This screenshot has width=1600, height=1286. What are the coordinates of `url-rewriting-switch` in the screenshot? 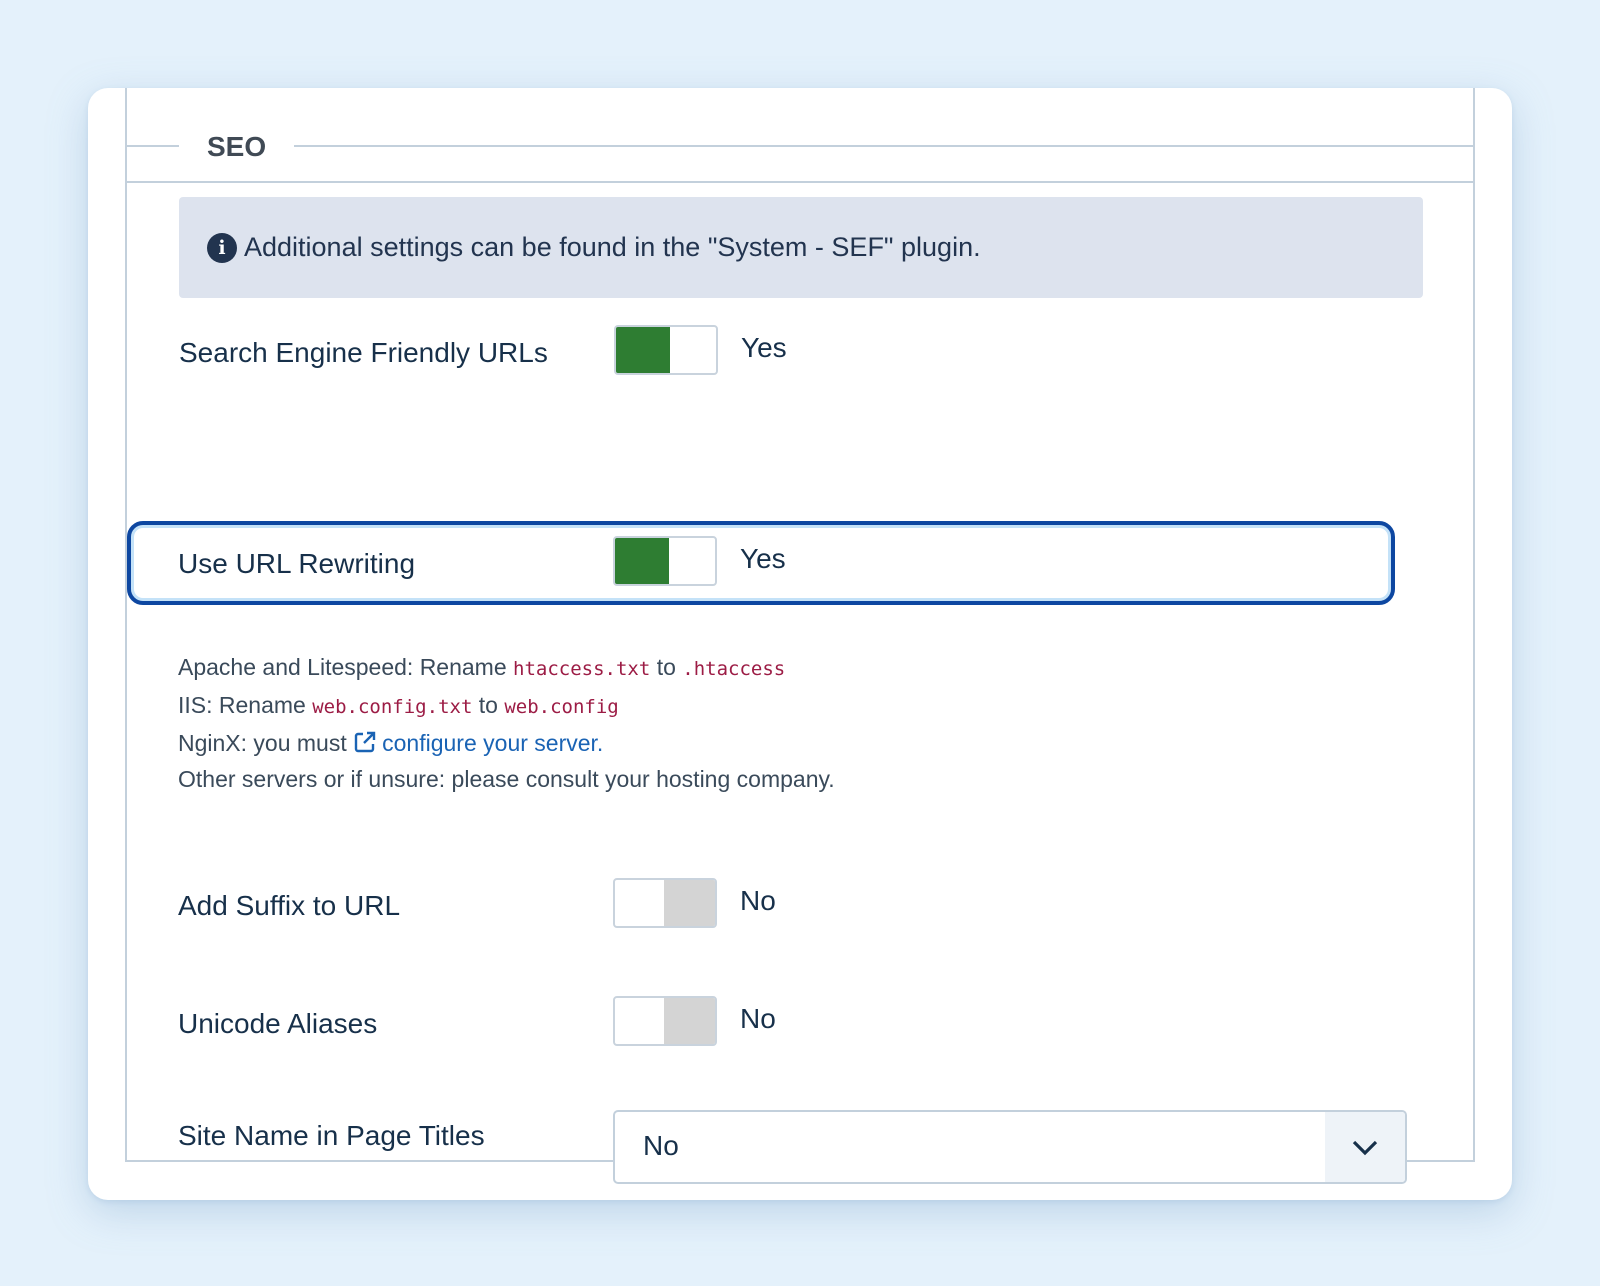 It's located at (665, 561).